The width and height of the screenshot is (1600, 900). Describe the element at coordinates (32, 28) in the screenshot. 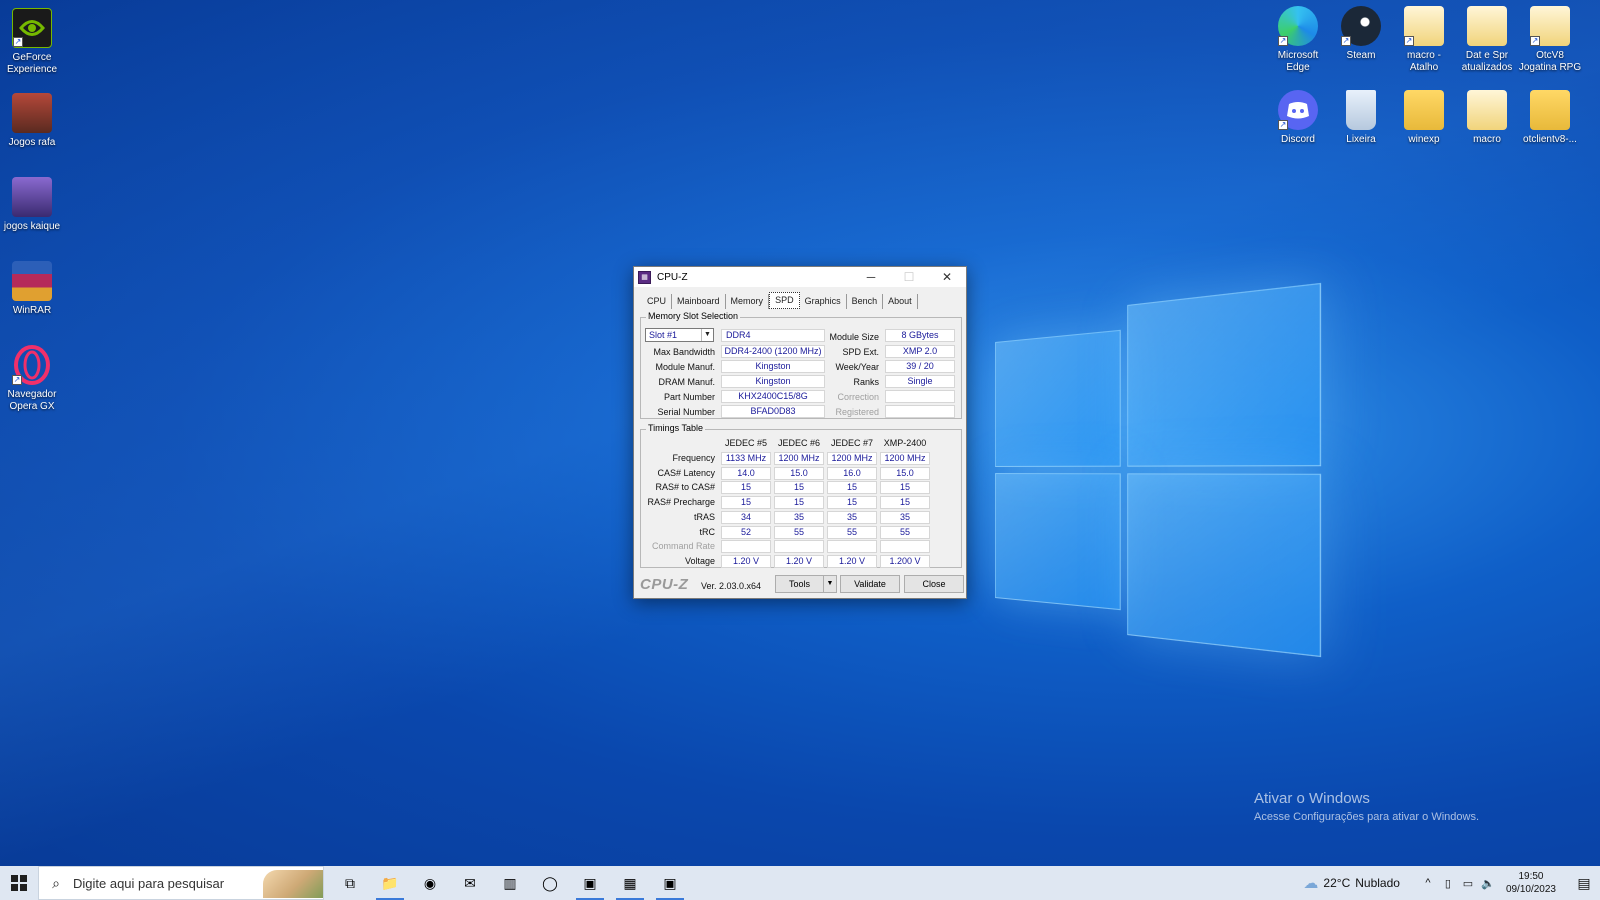

I see `geforce-icon: ↗` at that location.